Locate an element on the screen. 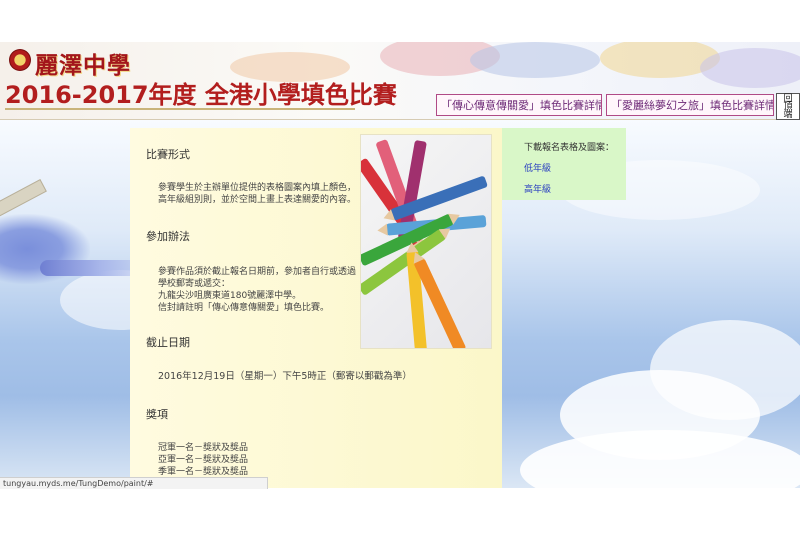 This screenshot has height=533, width=800. section-text-line: 亞軍一名－獎狀及獎品 is located at coordinates (203, 460).